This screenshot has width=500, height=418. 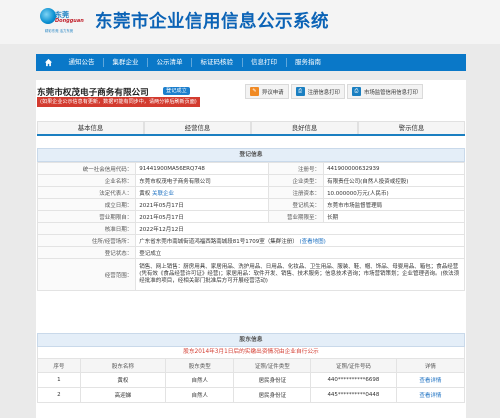 I want to click on legal-rep-value: 黄权 关联企业, so click(x=202, y=192).